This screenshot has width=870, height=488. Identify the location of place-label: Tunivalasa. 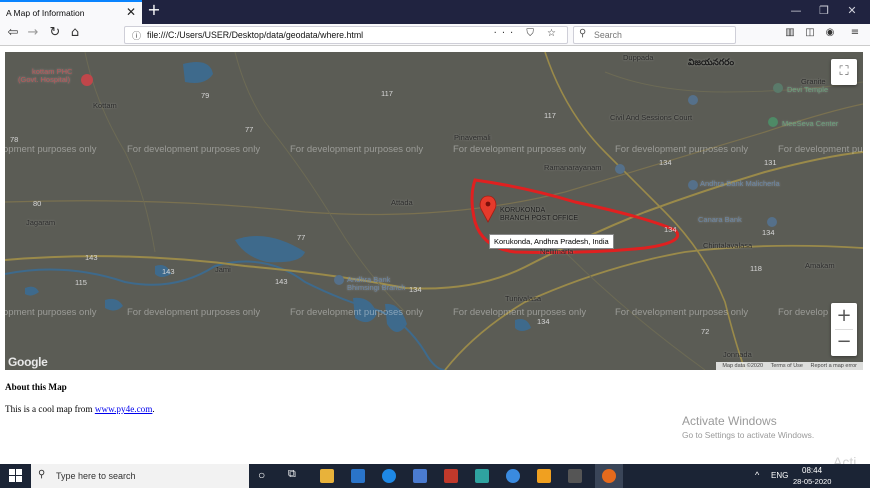
(523, 298).